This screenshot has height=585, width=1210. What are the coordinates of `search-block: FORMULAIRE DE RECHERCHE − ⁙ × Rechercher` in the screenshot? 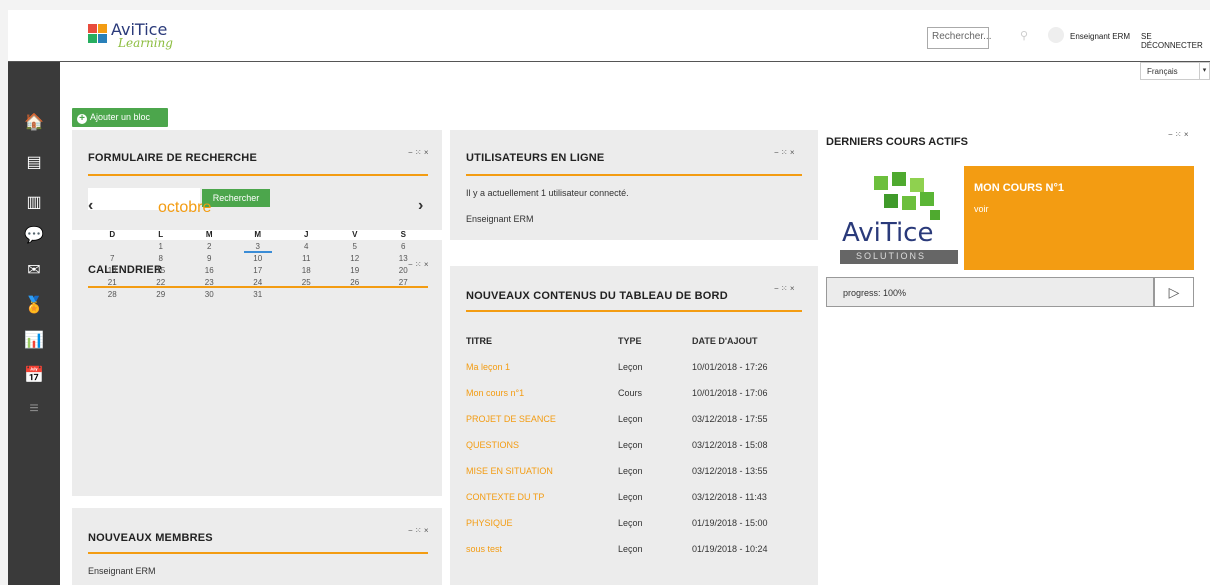 It's located at (257, 180).